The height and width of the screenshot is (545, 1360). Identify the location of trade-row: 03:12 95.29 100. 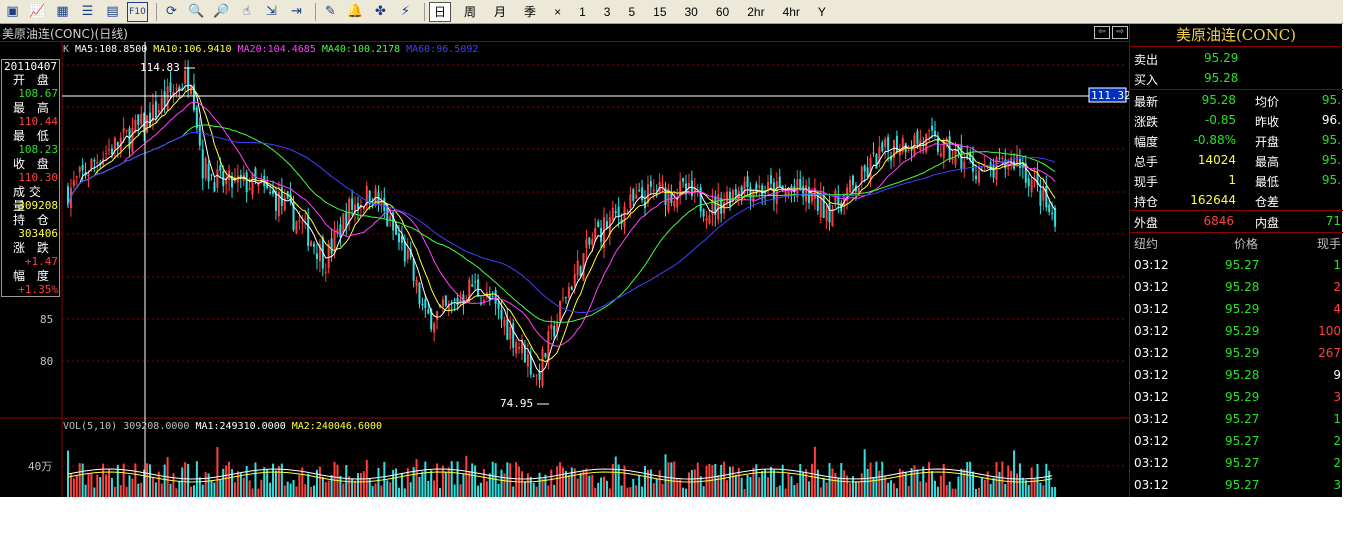
(1236, 331).